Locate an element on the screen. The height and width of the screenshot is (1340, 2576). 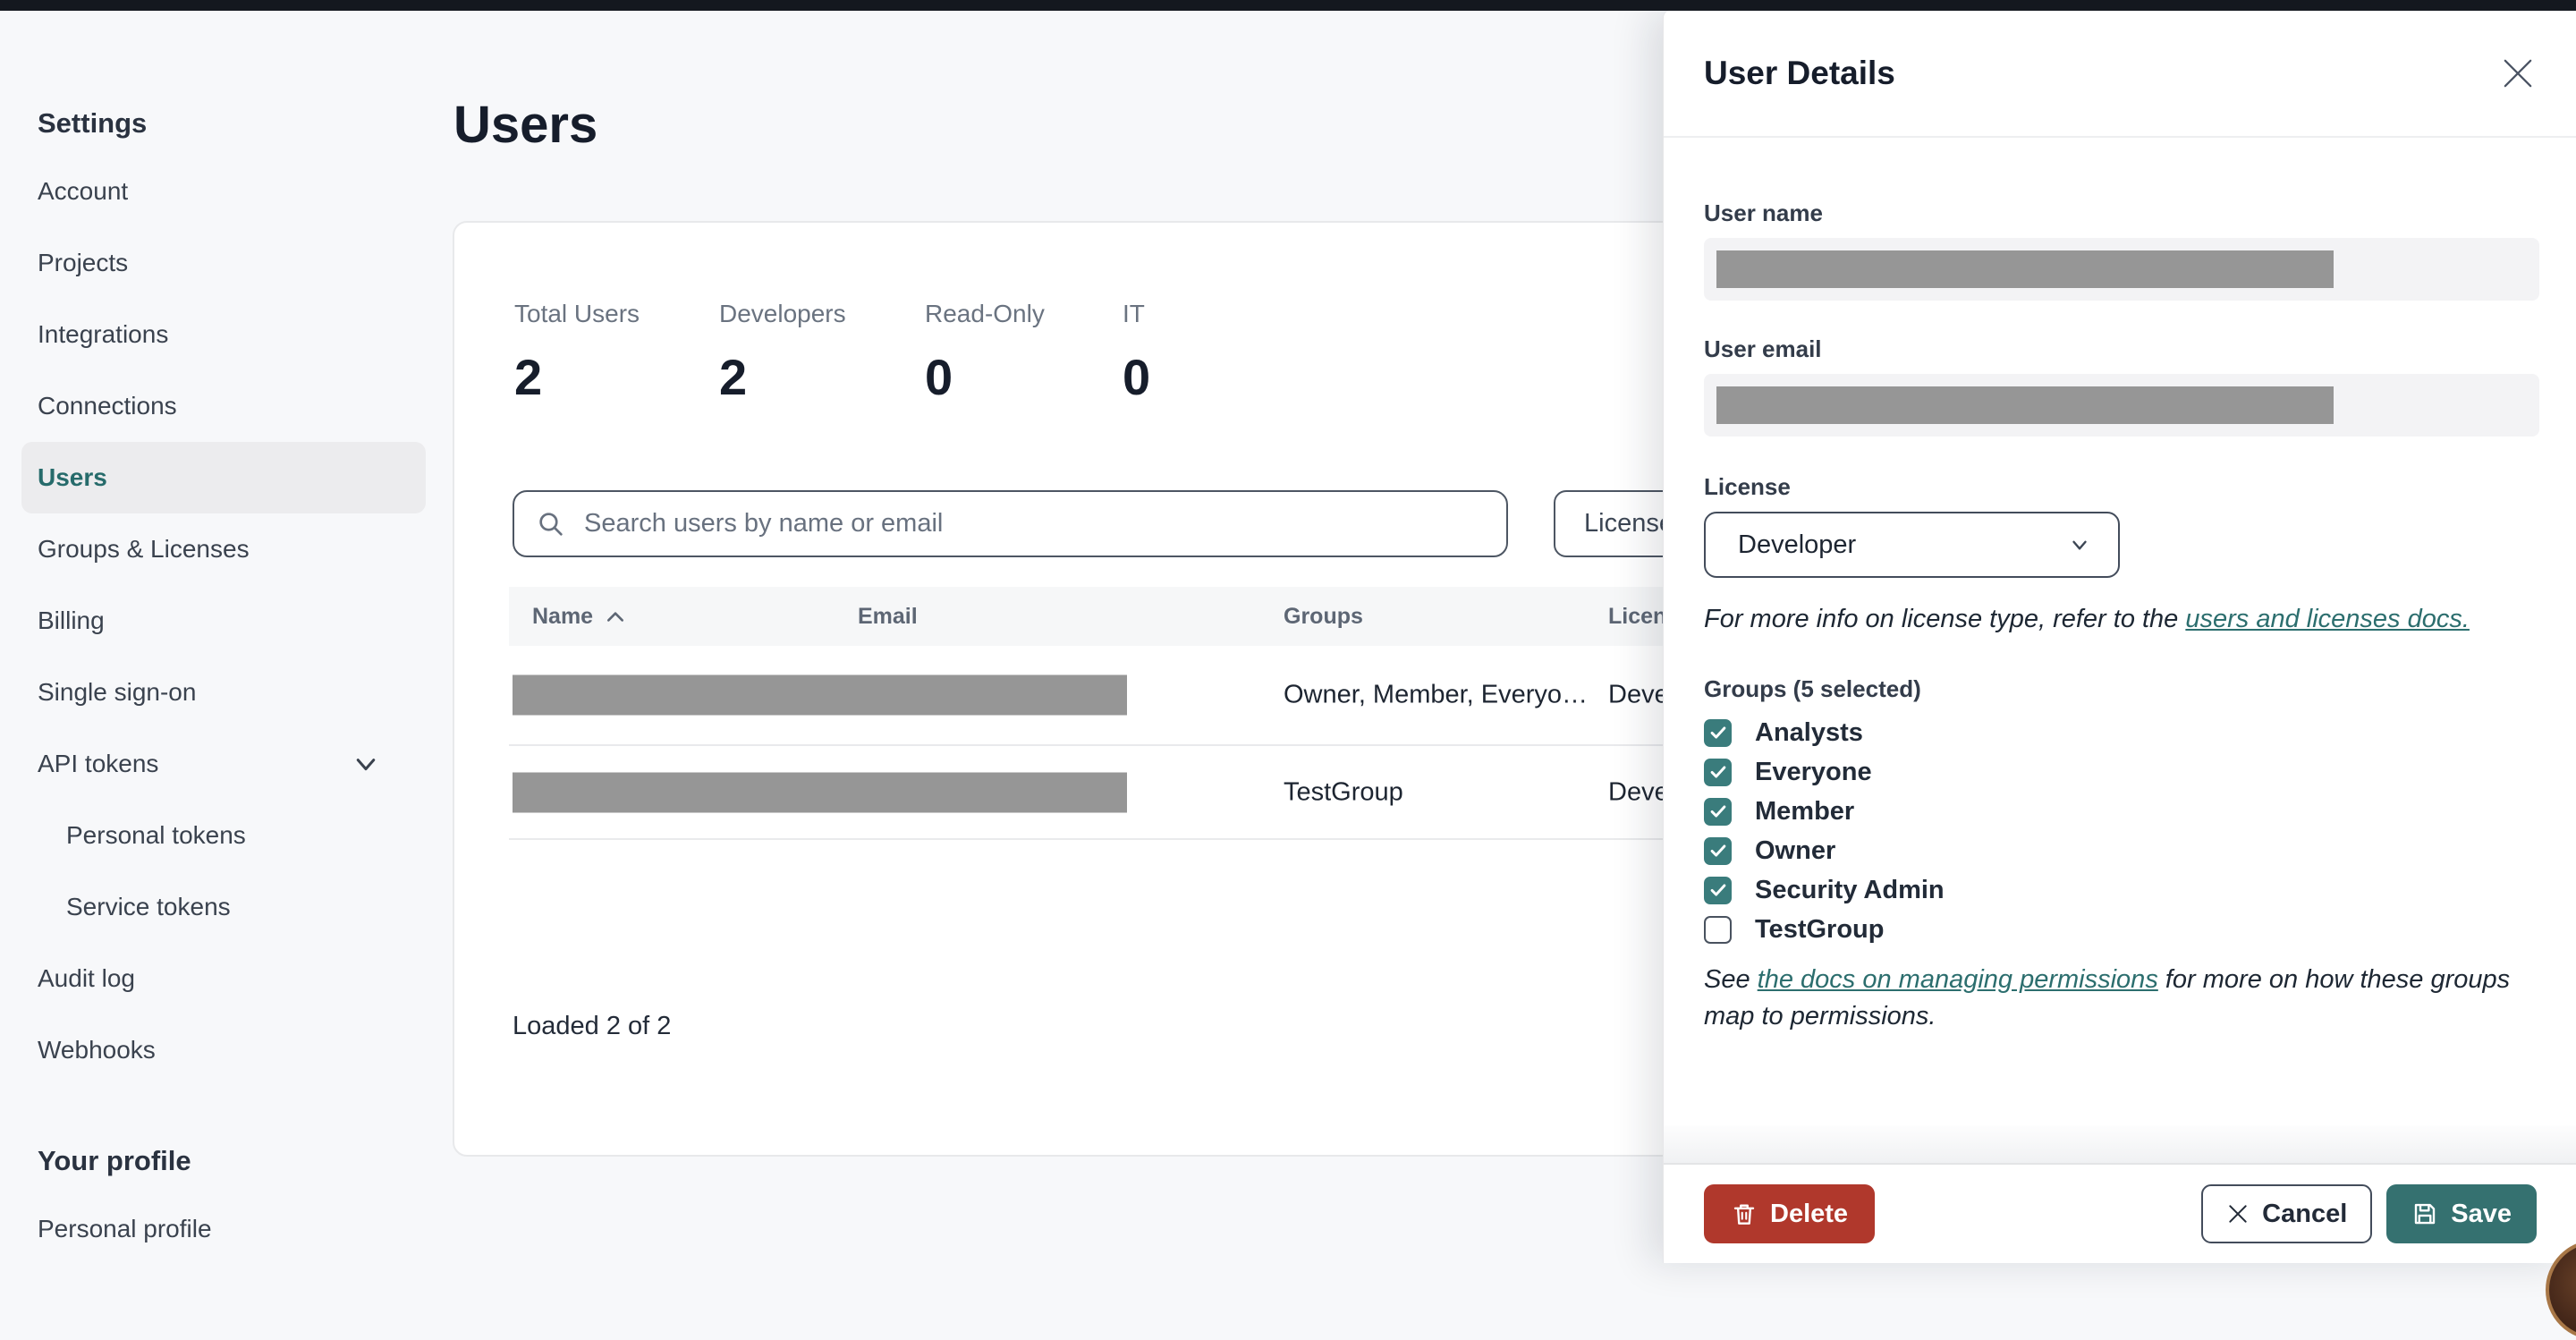
delete-button: Delete is located at coordinates (1790, 1213).